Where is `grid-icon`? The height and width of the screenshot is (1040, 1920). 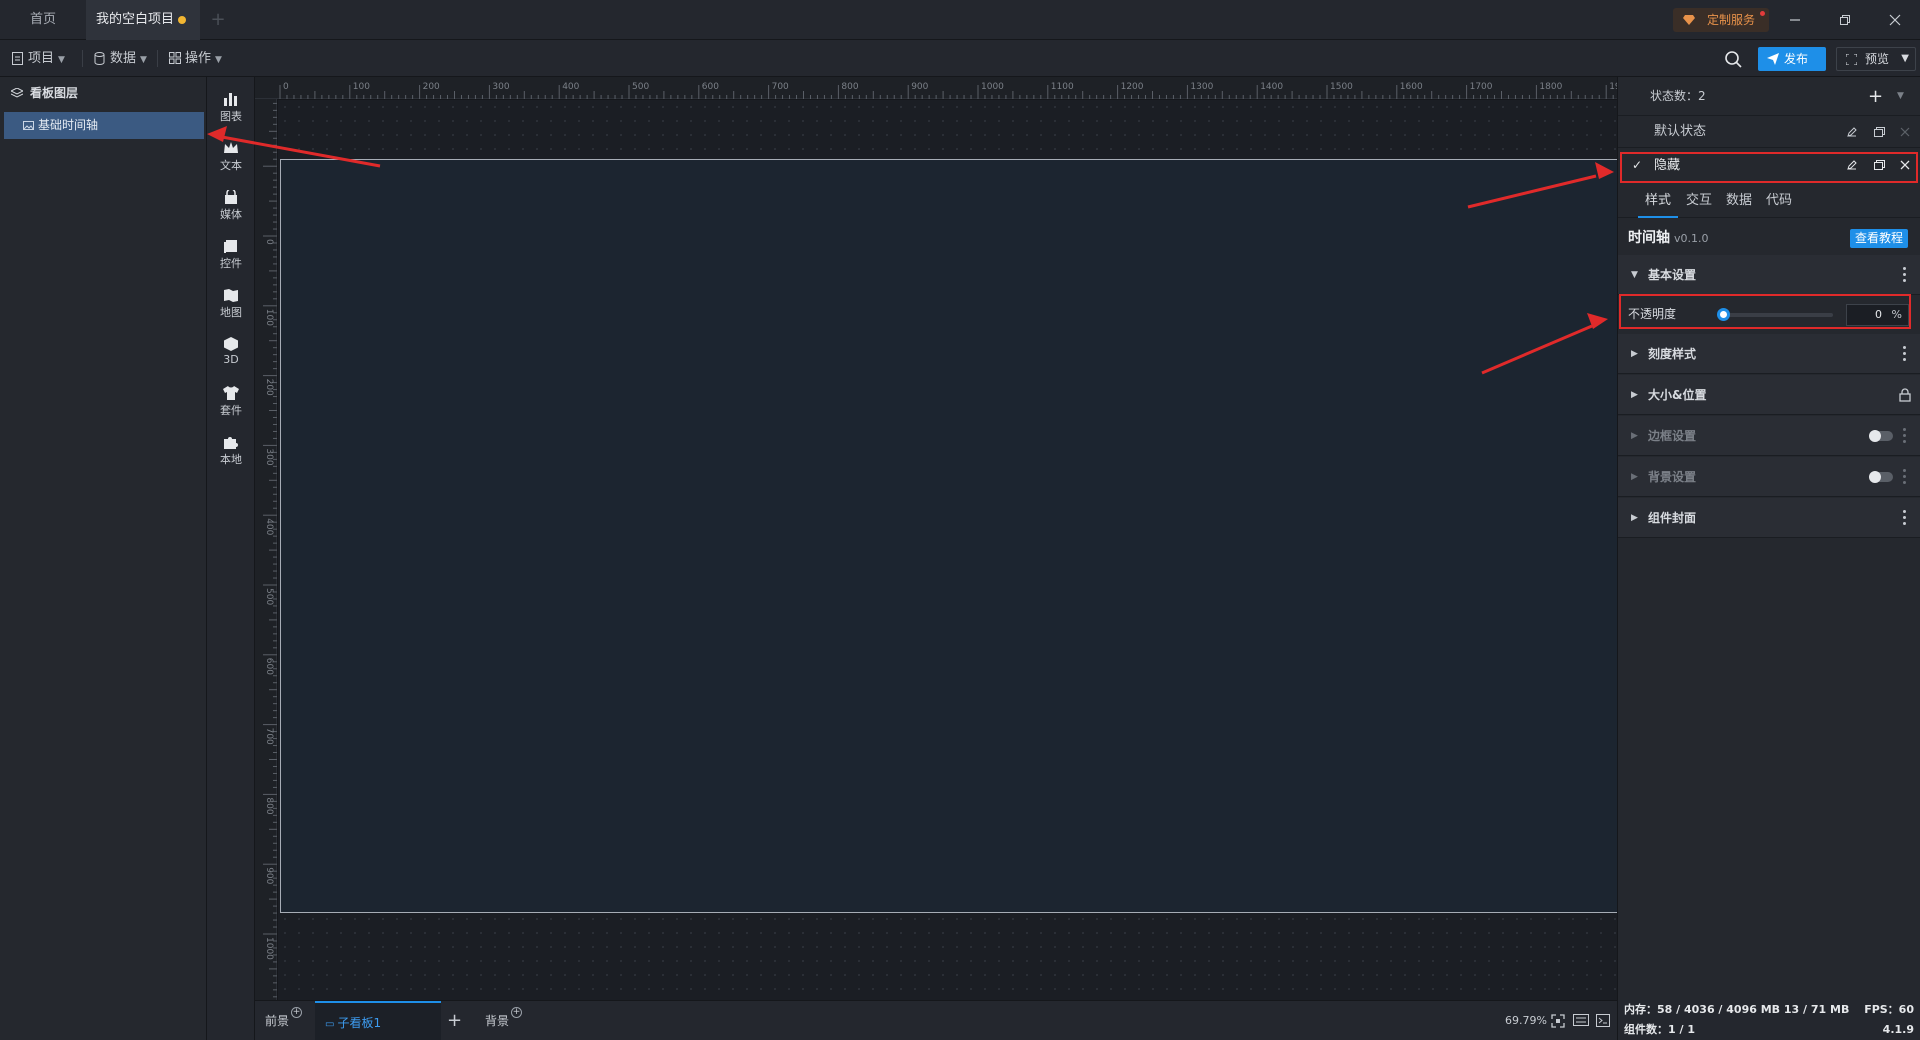
grid-icon is located at coordinates (175, 58).